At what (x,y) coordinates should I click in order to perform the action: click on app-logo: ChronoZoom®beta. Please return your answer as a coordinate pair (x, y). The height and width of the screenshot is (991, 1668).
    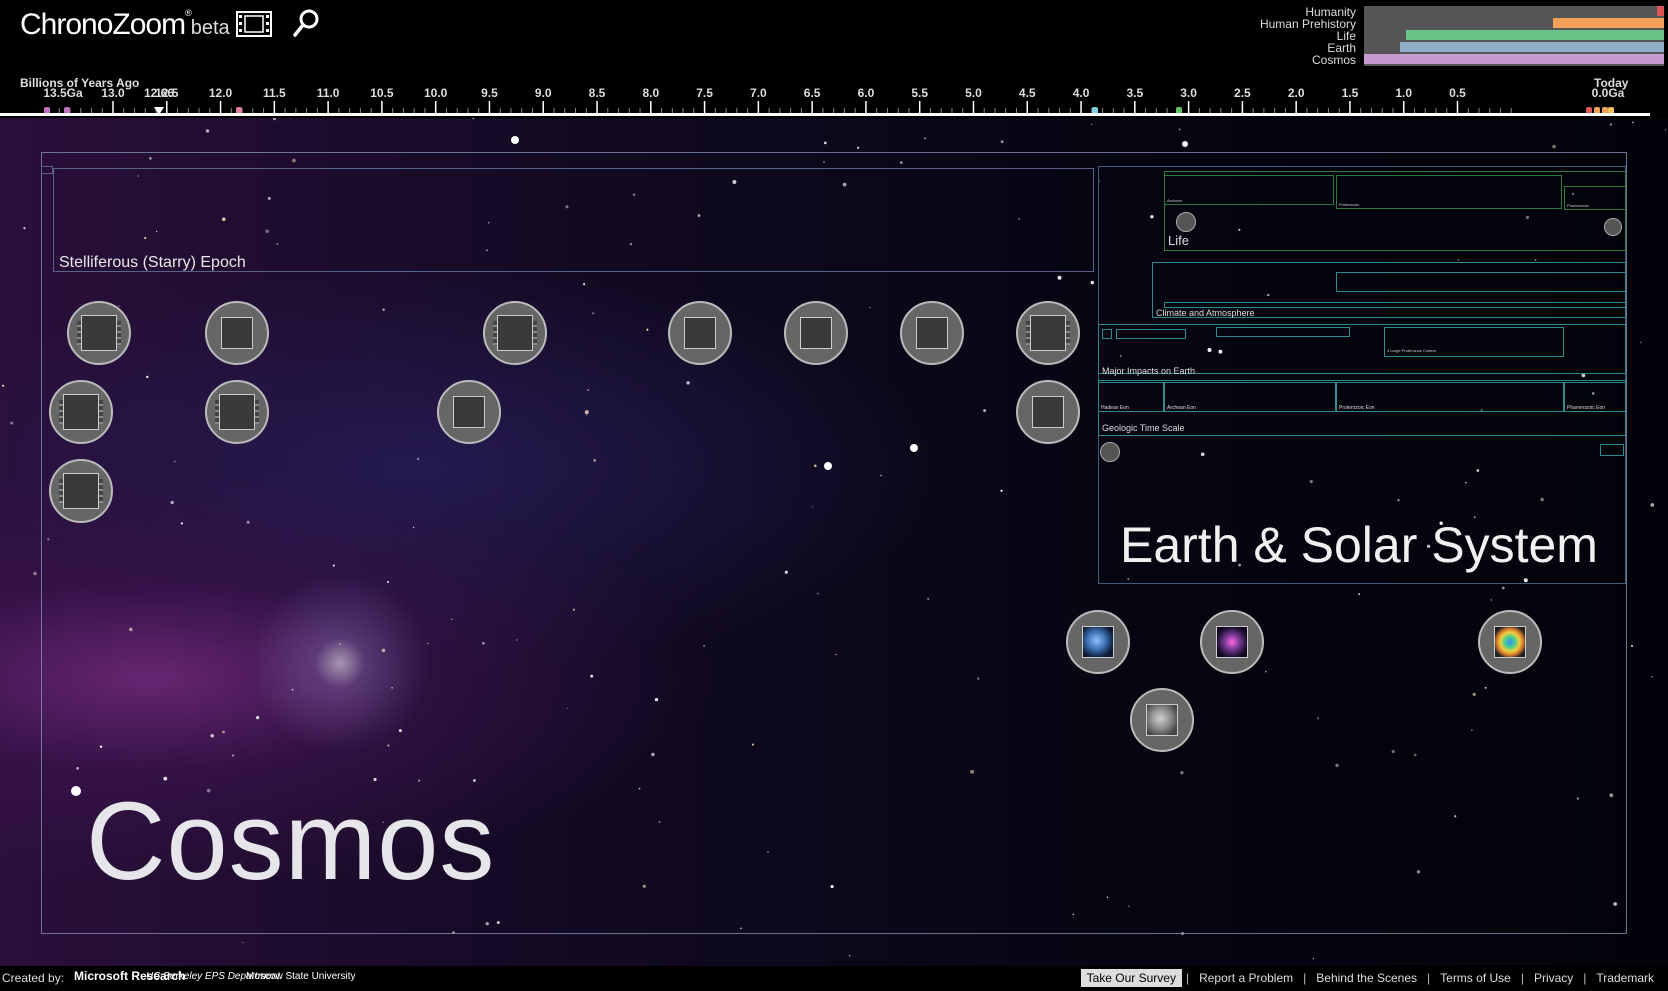
    Looking at the image, I should click on (125, 25).